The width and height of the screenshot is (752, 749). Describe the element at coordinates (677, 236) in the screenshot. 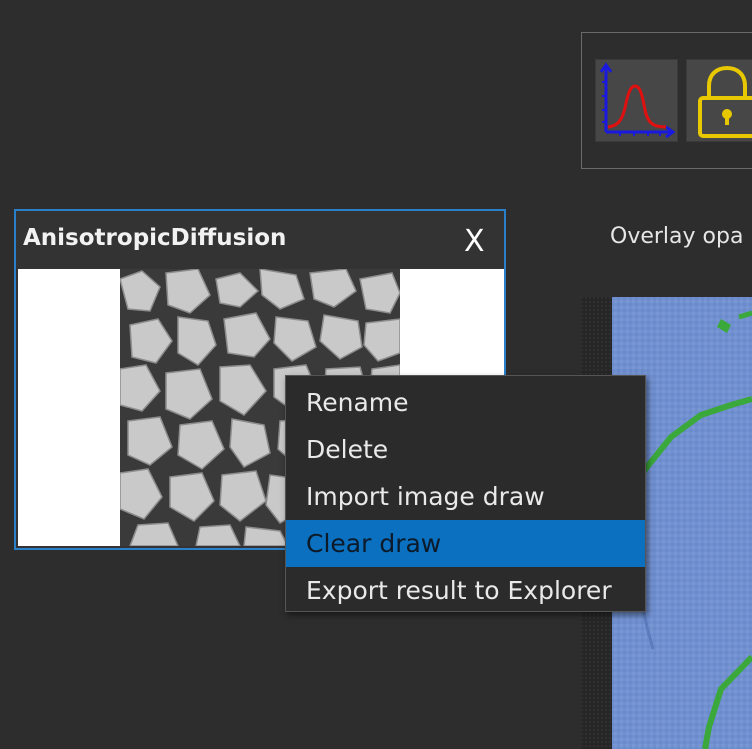

I see `overlay-opacity-label: Overlay opa` at that location.